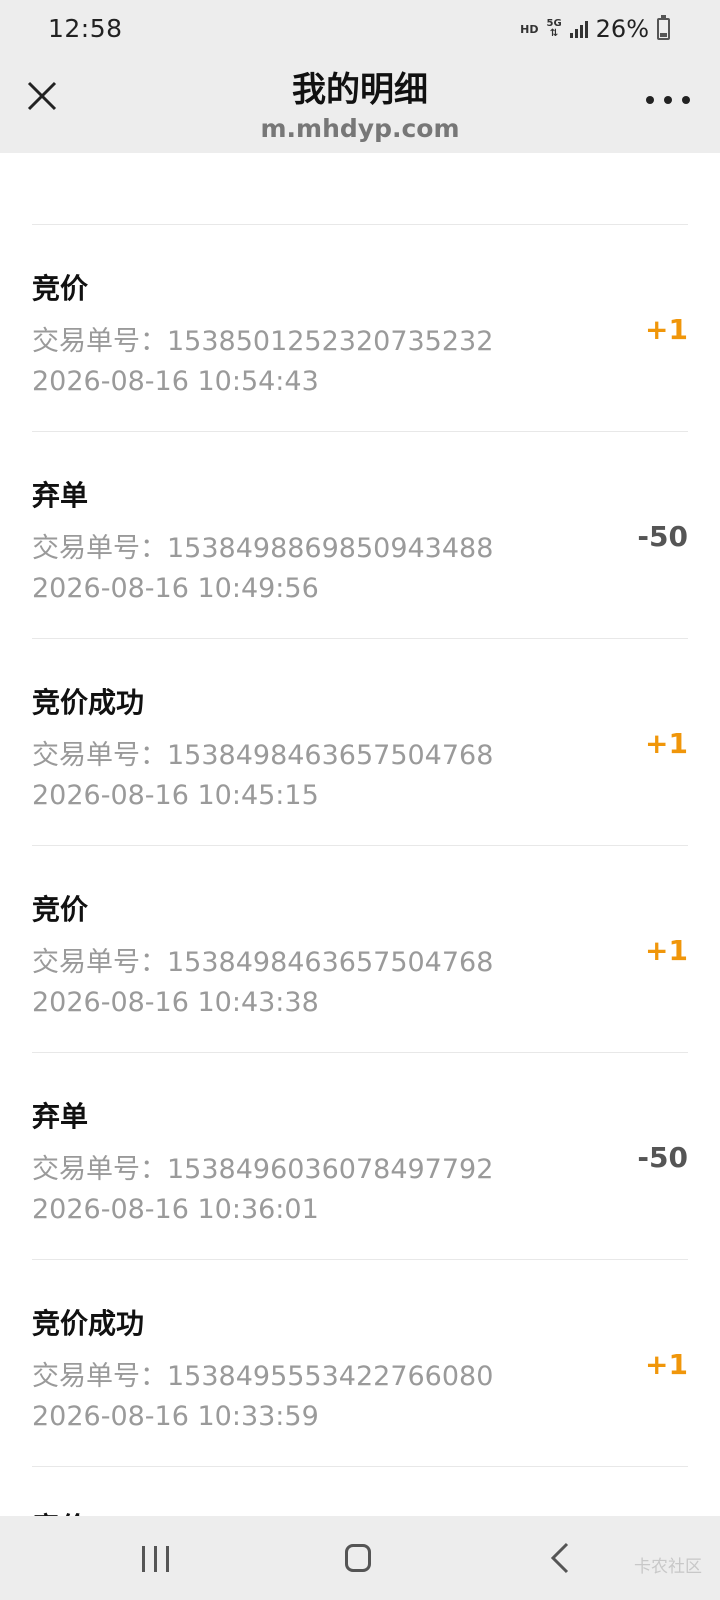 Image resolution: width=720 pixels, height=1600 pixels. I want to click on transaction-time: 2026-08-16 10:49:56, so click(175, 588).